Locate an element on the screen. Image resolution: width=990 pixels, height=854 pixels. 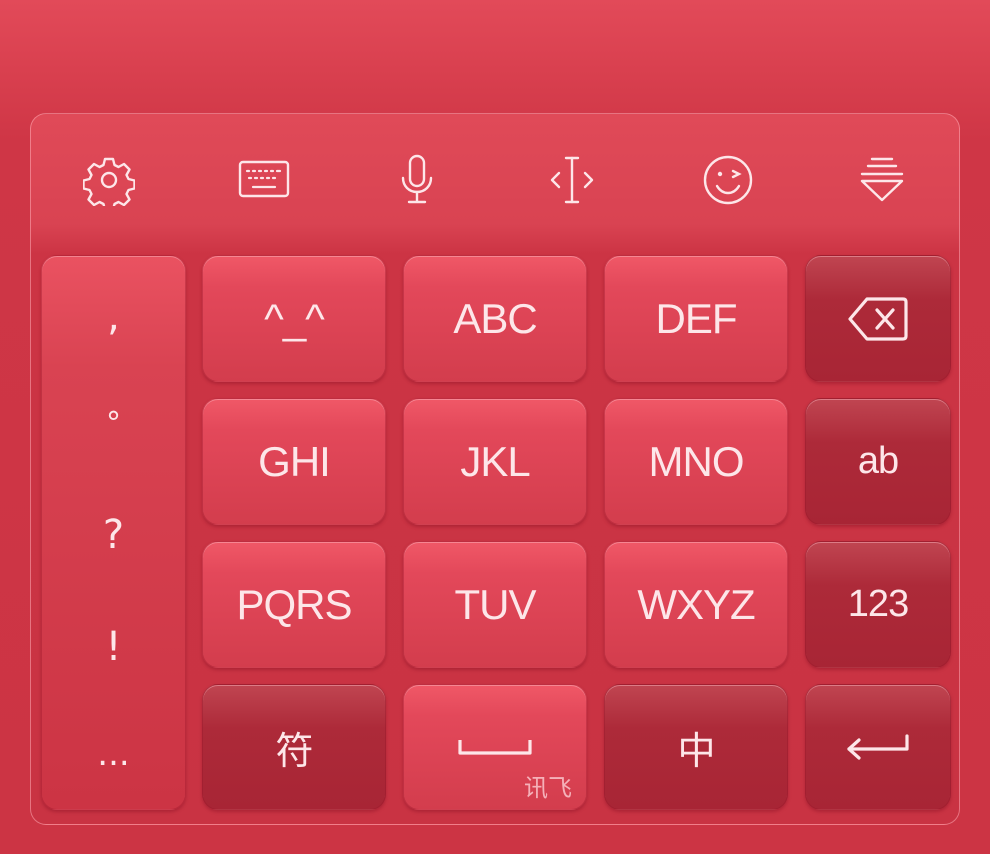
backspace-icon is located at coordinates (878, 318).